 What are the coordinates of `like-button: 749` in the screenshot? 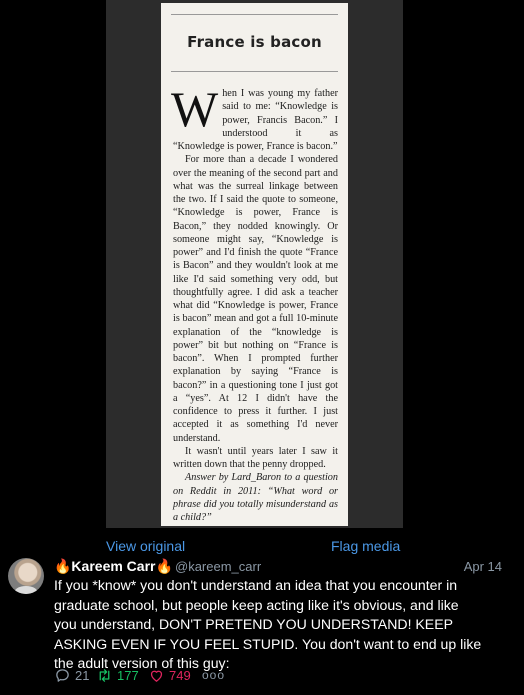 It's located at (169, 675).